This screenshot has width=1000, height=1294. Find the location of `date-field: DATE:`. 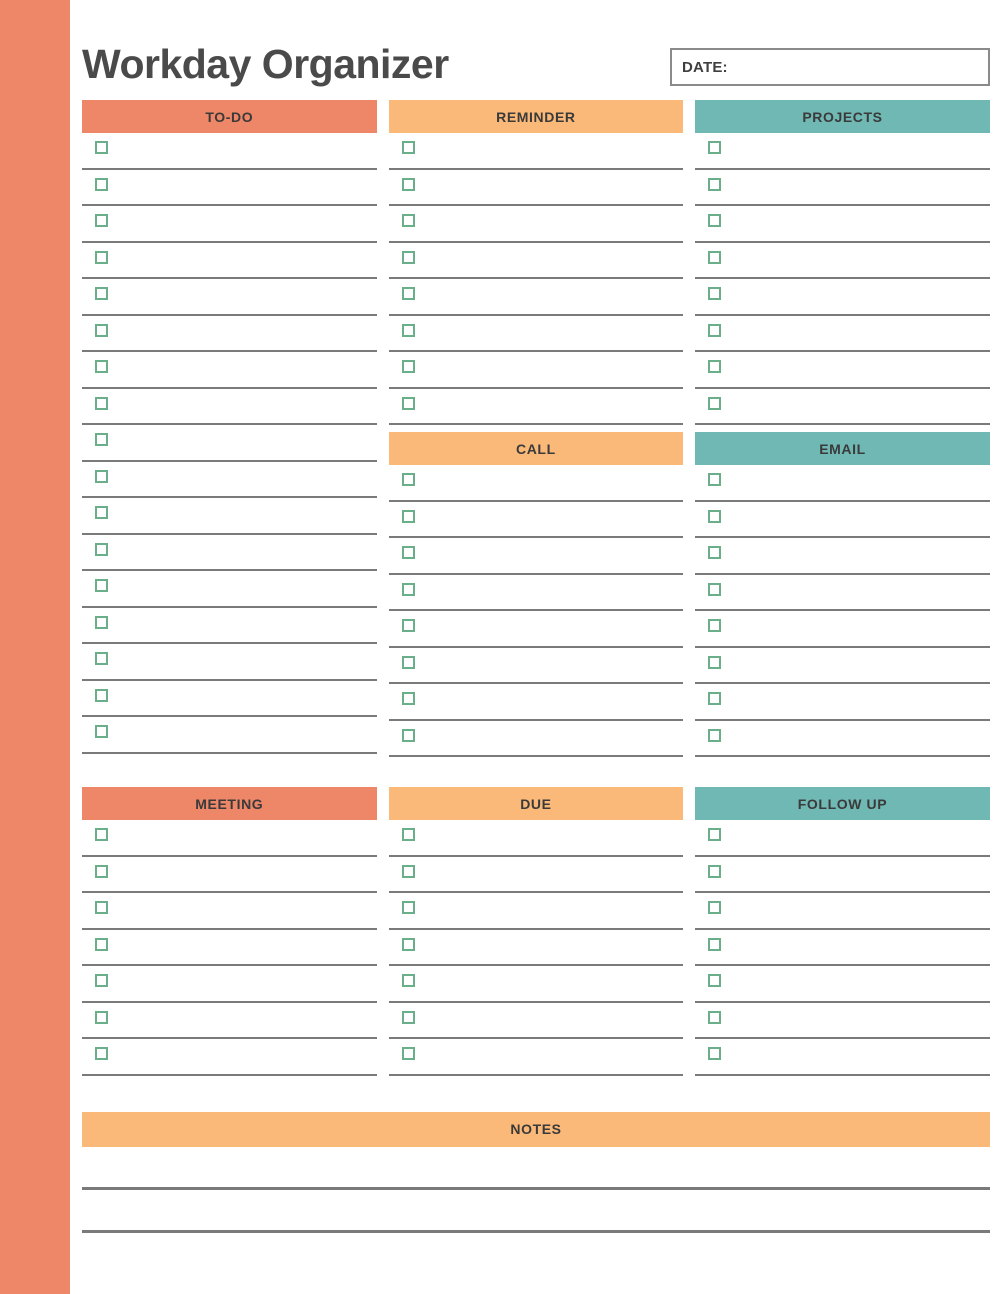

date-field: DATE: is located at coordinates (830, 67).